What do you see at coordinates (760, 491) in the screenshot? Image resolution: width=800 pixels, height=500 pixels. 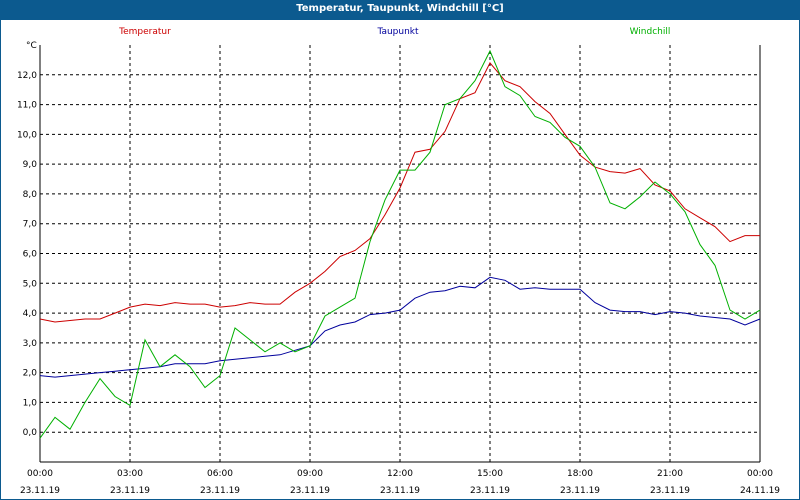 I see `x-tick-date: 24.11.19` at bounding box center [760, 491].